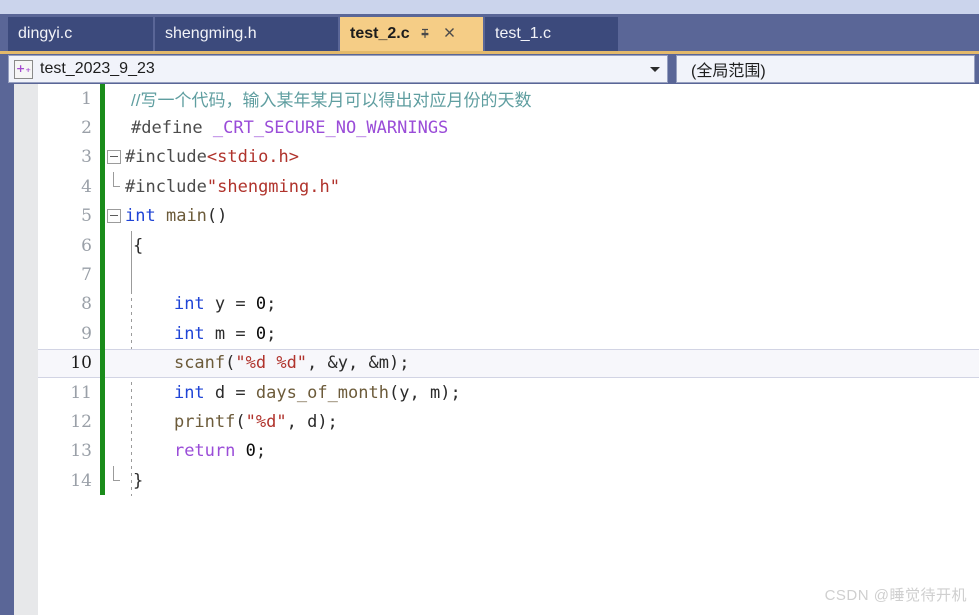 The width and height of the screenshot is (979, 615). Describe the element at coordinates (26, 349) in the screenshot. I see `selection-margin` at that location.